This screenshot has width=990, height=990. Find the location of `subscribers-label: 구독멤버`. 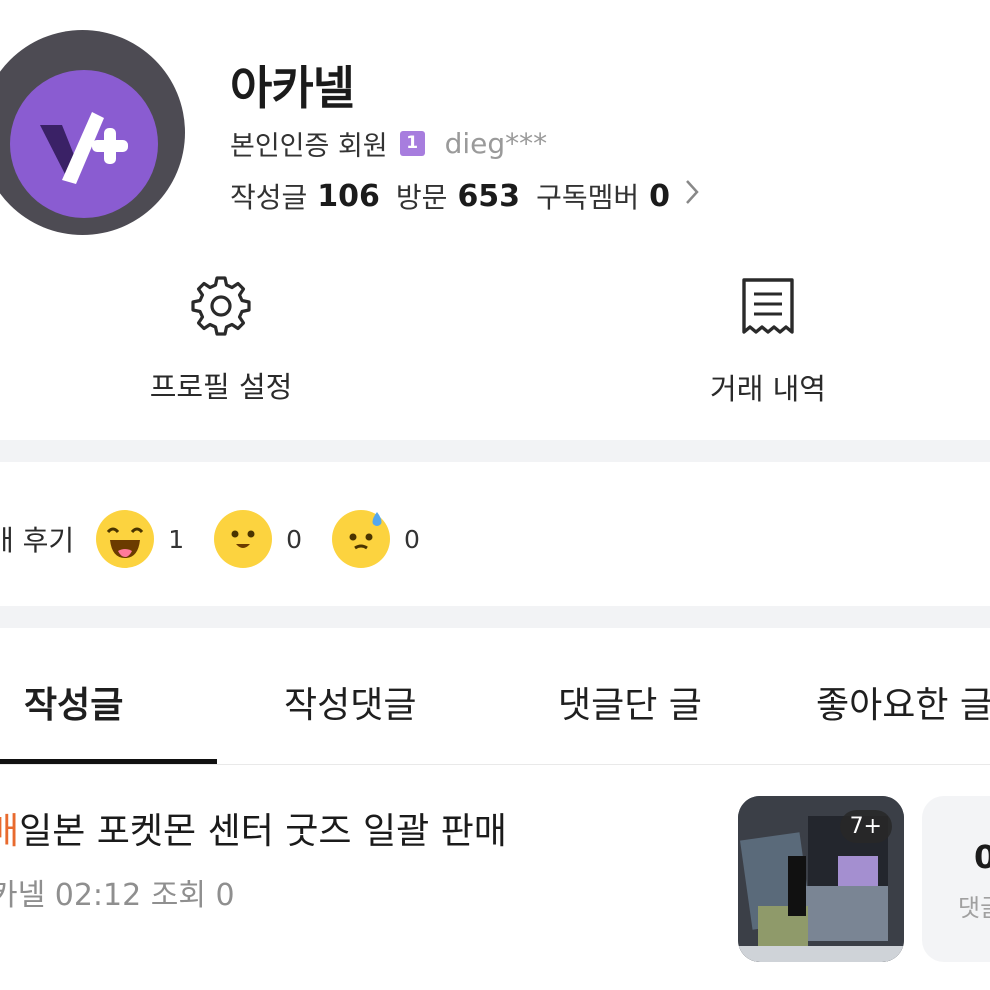

subscribers-label: 구독멤버 is located at coordinates (588, 197).